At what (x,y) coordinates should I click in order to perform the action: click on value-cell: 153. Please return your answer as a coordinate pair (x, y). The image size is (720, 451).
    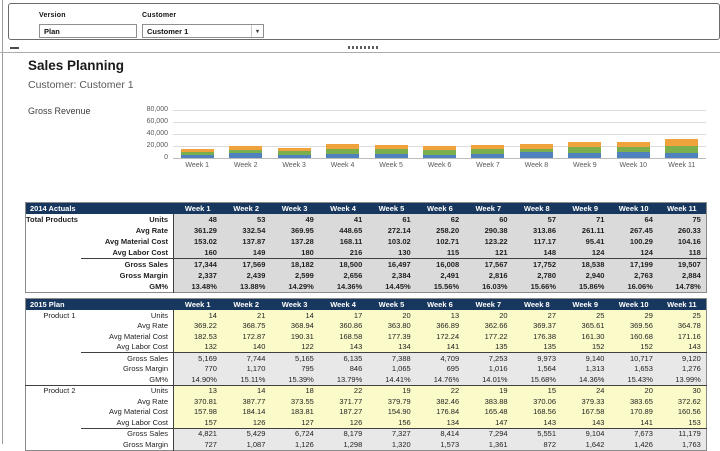
    Looking at the image, I should click on (682, 422).